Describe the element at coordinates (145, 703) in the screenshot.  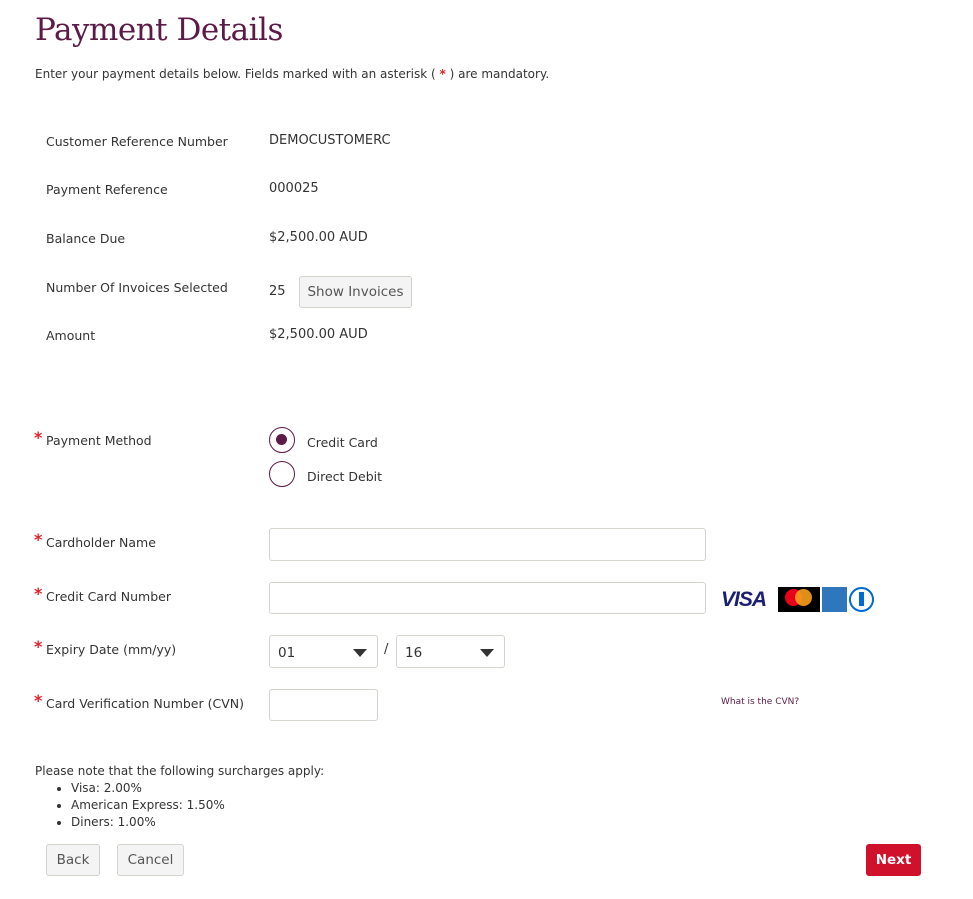
I see `cvn-label: Card Verification Number (CVN)` at that location.